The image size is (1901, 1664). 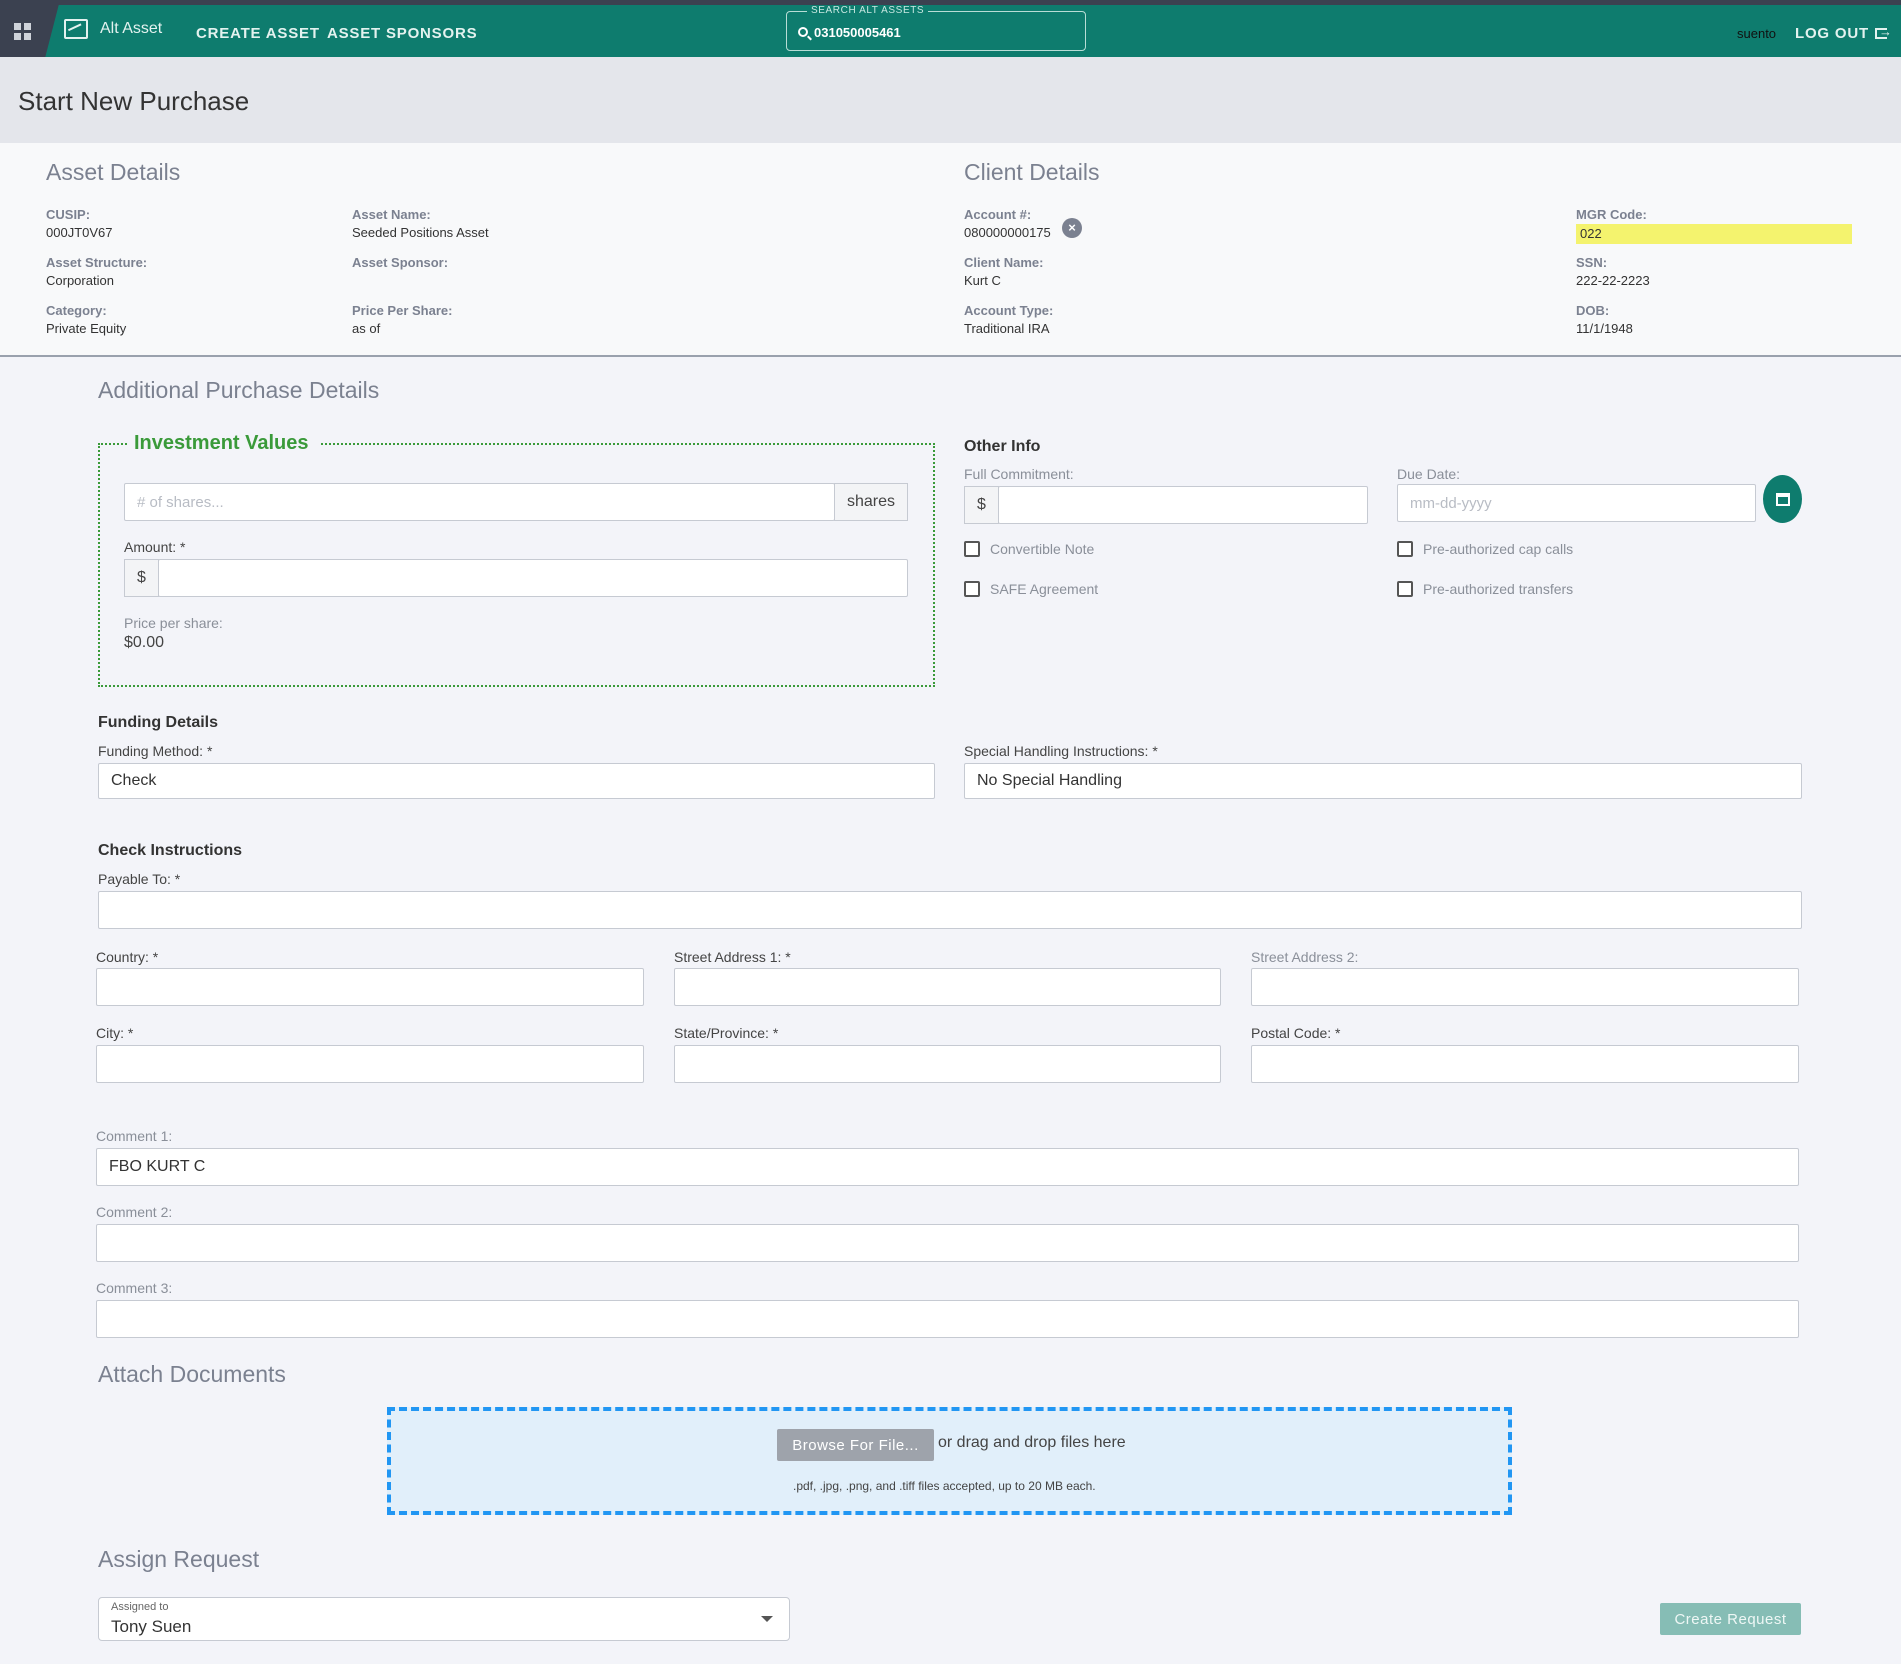 I want to click on other-info-title: Other Info, so click(x=1002, y=446).